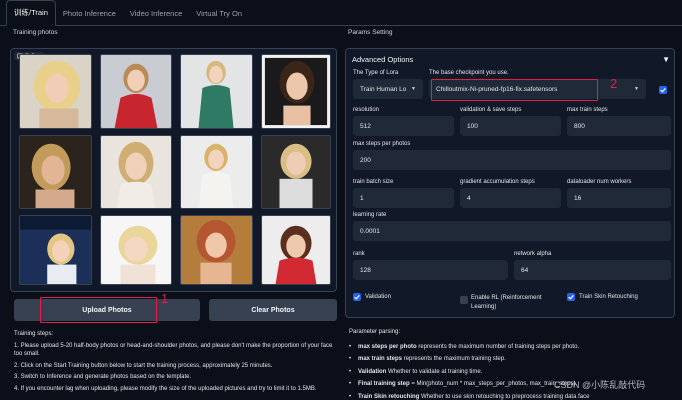 The image size is (682, 400). I want to click on max-train-steps-input: 800, so click(619, 126).